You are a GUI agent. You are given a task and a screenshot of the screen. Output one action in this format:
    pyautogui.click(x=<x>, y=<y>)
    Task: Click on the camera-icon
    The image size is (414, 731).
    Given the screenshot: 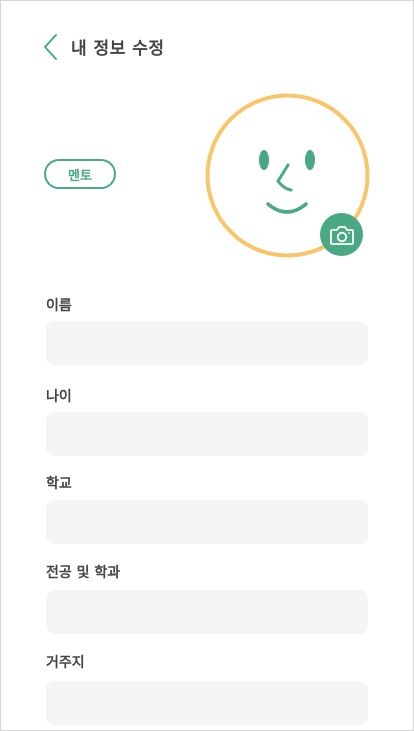 What is the action you would take?
    pyautogui.click(x=341, y=235)
    